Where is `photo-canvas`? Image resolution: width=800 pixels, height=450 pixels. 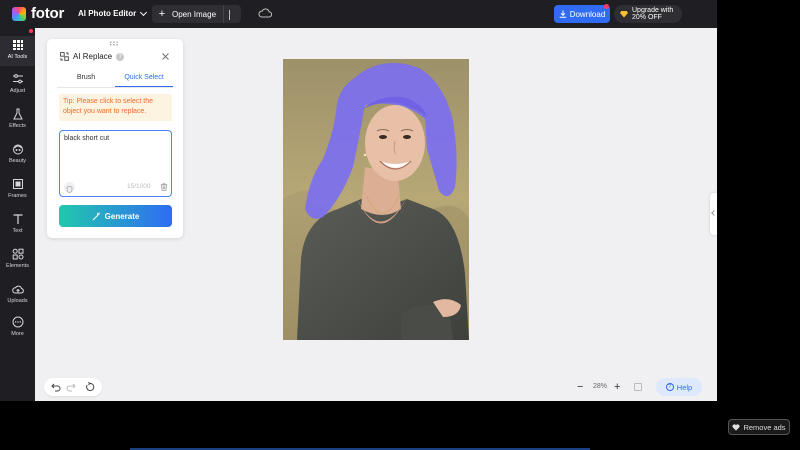 photo-canvas is located at coordinates (376, 199).